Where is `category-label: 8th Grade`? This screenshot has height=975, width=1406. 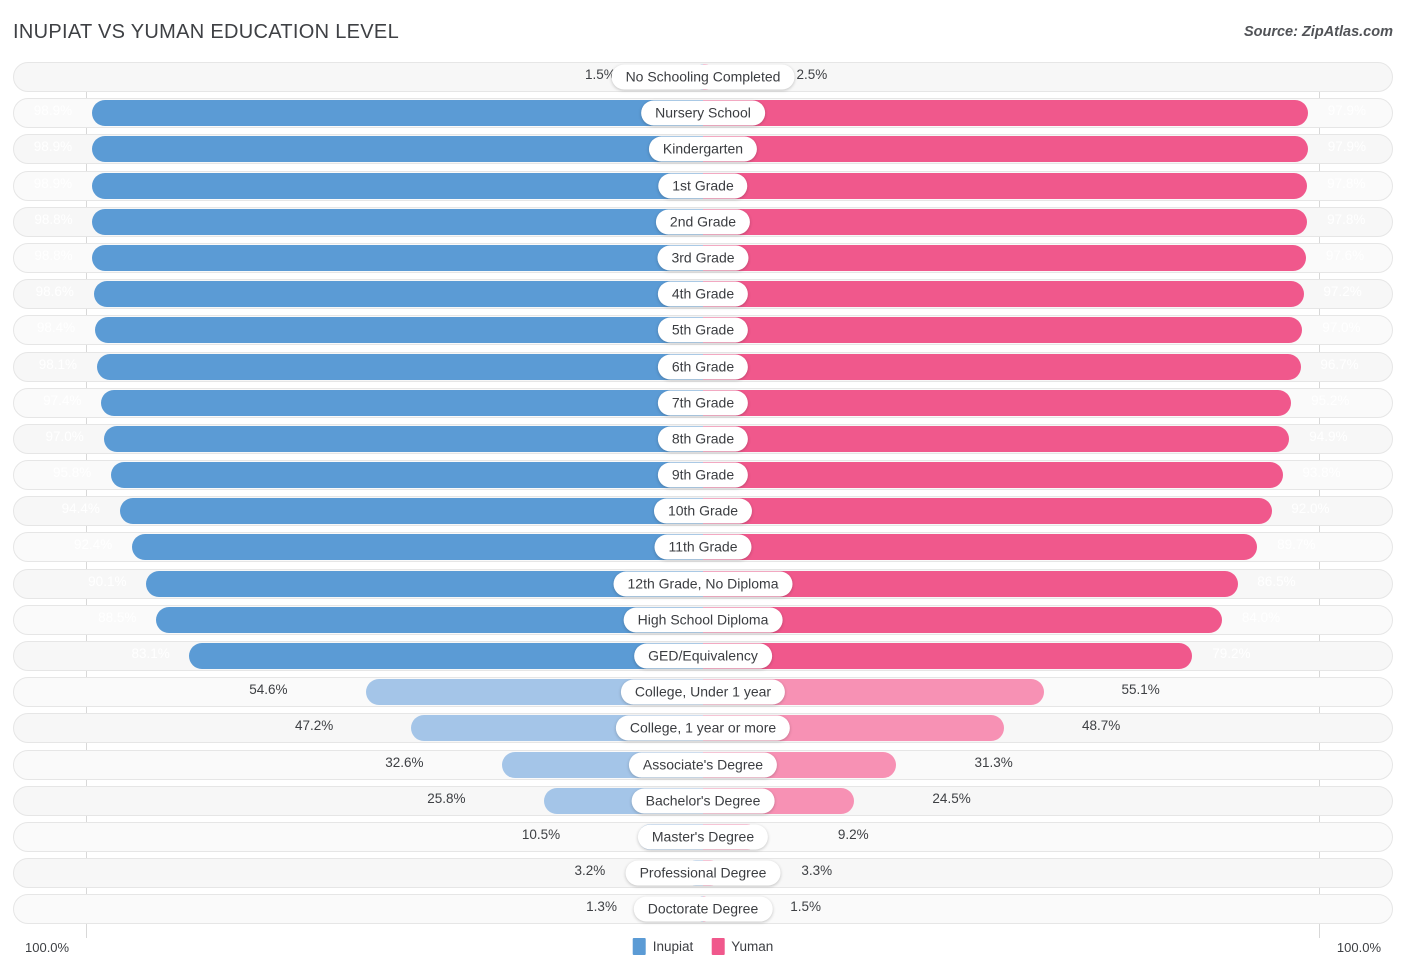
category-label: 8th Grade is located at coordinates (703, 439).